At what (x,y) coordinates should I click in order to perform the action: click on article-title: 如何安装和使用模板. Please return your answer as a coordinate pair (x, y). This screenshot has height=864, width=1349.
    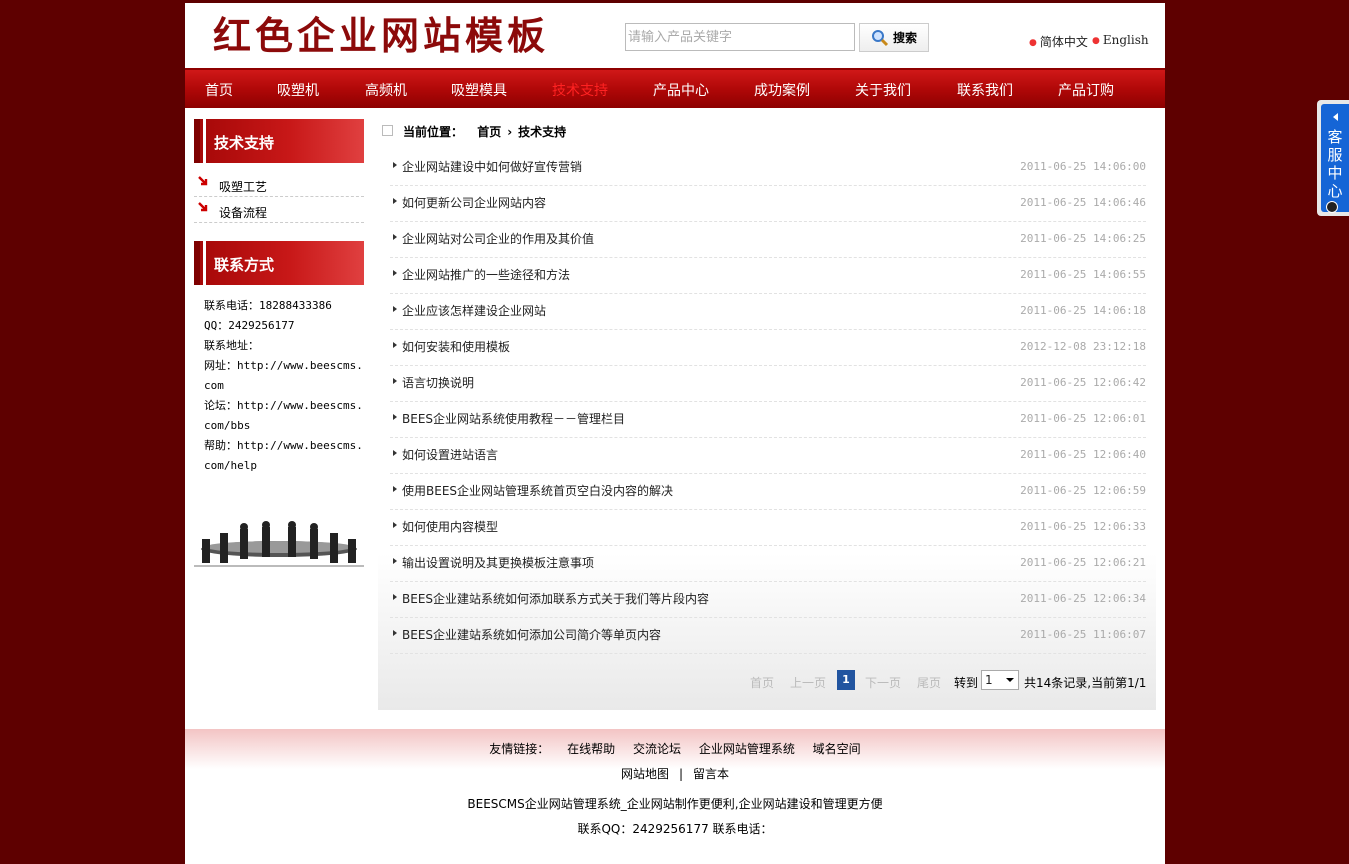
    Looking at the image, I should click on (456, 346).